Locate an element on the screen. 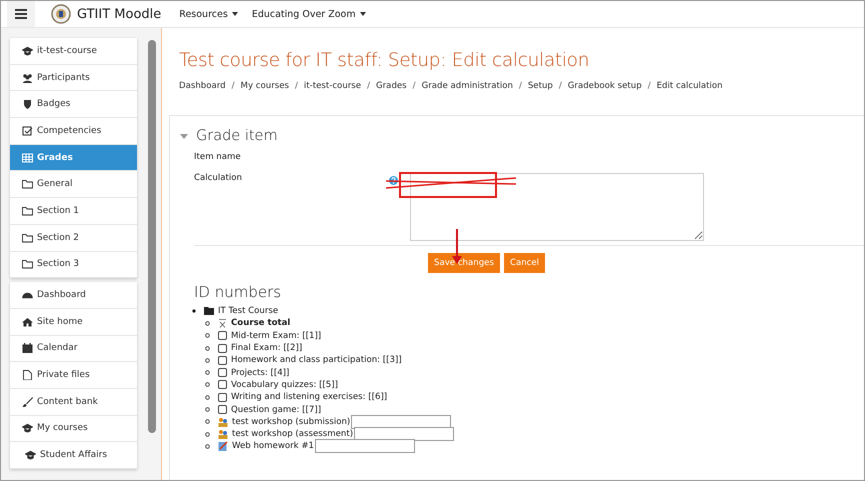  sidebar-item: Section 3 is located at coordinates (73, 265).